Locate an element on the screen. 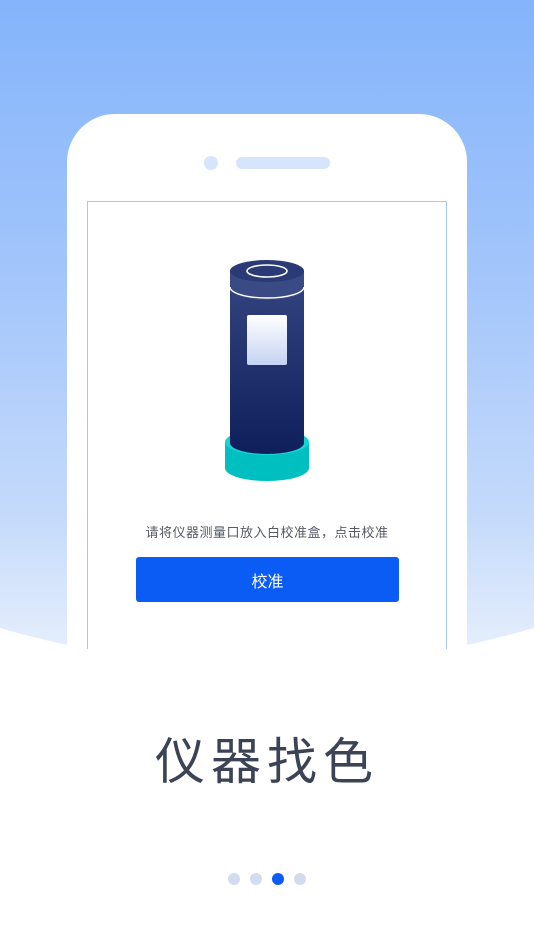 The image size is (534, 950). phone-speaker is located at coordinates (283, 163).